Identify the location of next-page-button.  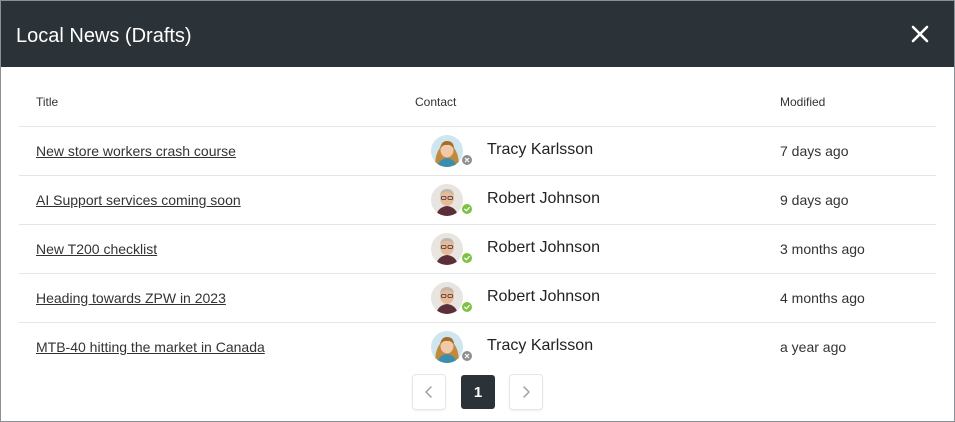
(526, 392).